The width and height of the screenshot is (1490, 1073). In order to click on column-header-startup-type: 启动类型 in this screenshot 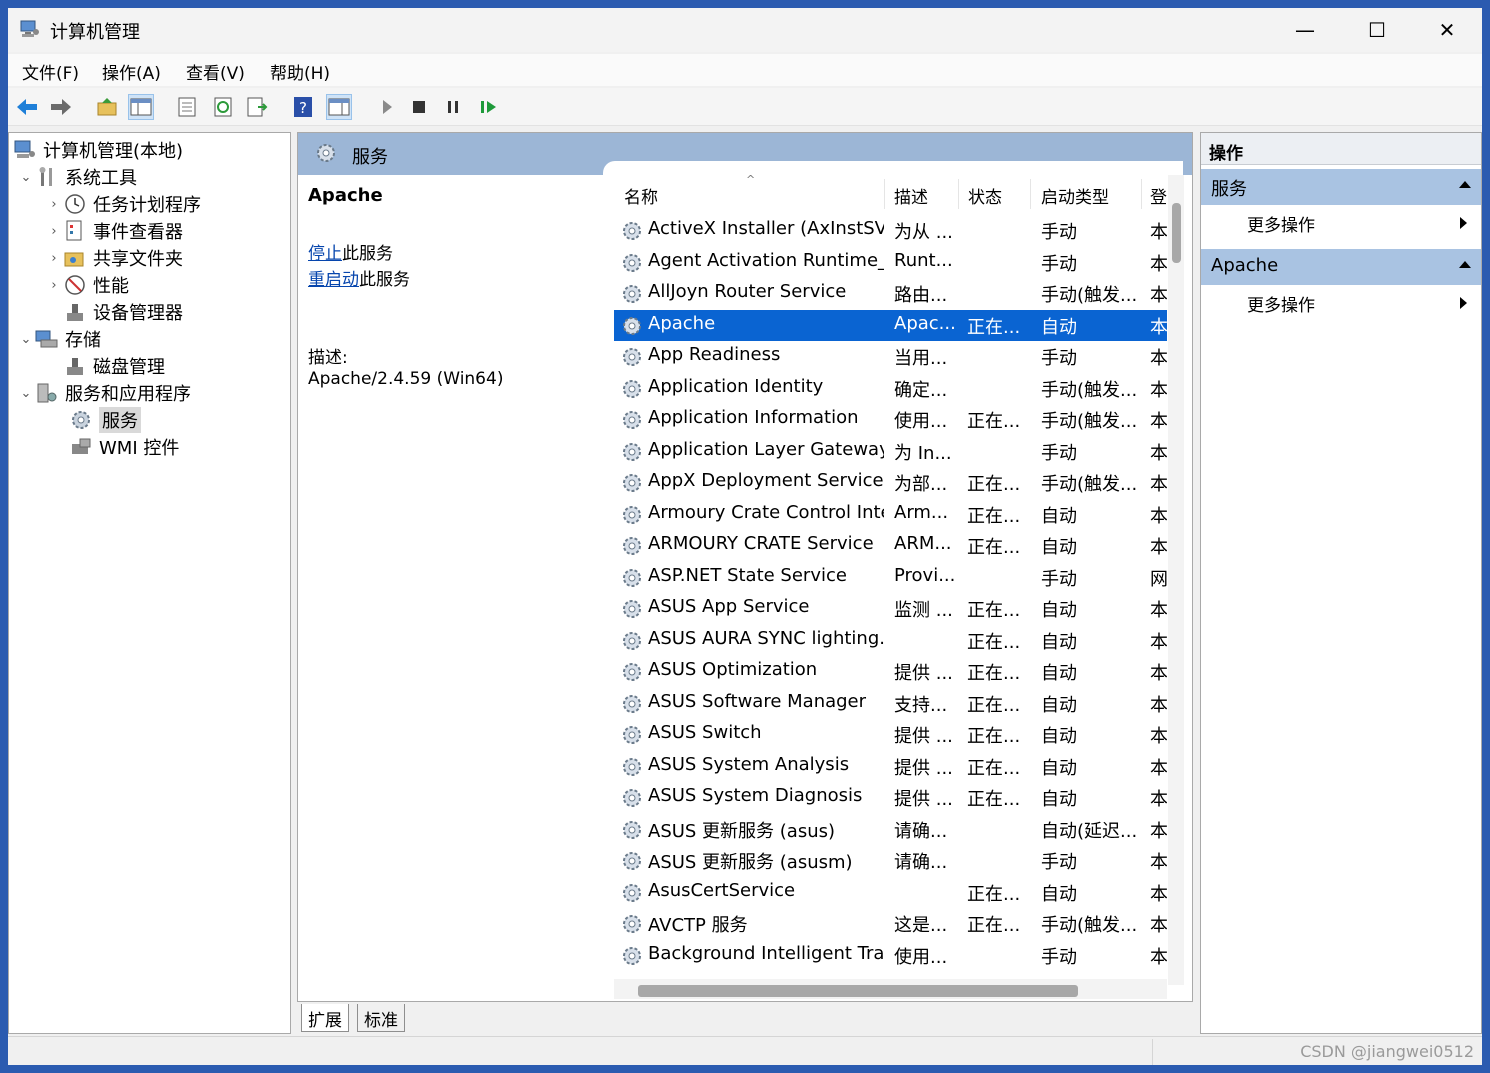, I will do `click(1075, 195)`.